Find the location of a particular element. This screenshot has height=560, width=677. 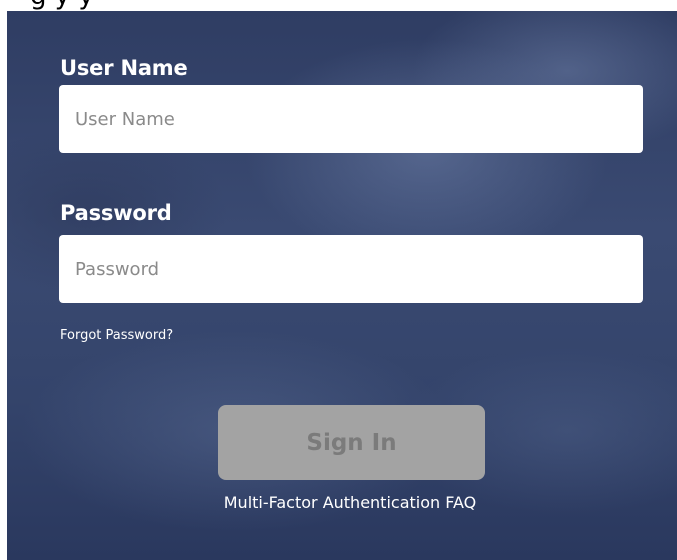

password-input is located at coordinates (351, 269).